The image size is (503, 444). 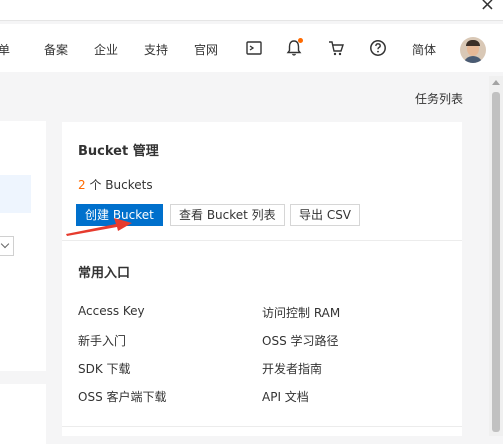 What do you see at coordinates (251, 10) in the screenshot?
I see `browser-top-strip: ×` at bounding box center [251, 10].